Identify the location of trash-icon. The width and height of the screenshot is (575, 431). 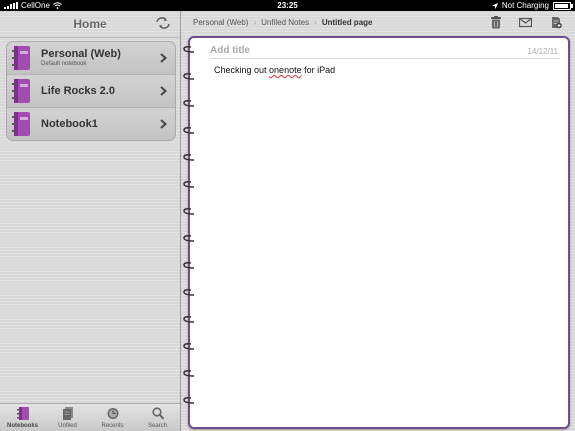
(496, 22).